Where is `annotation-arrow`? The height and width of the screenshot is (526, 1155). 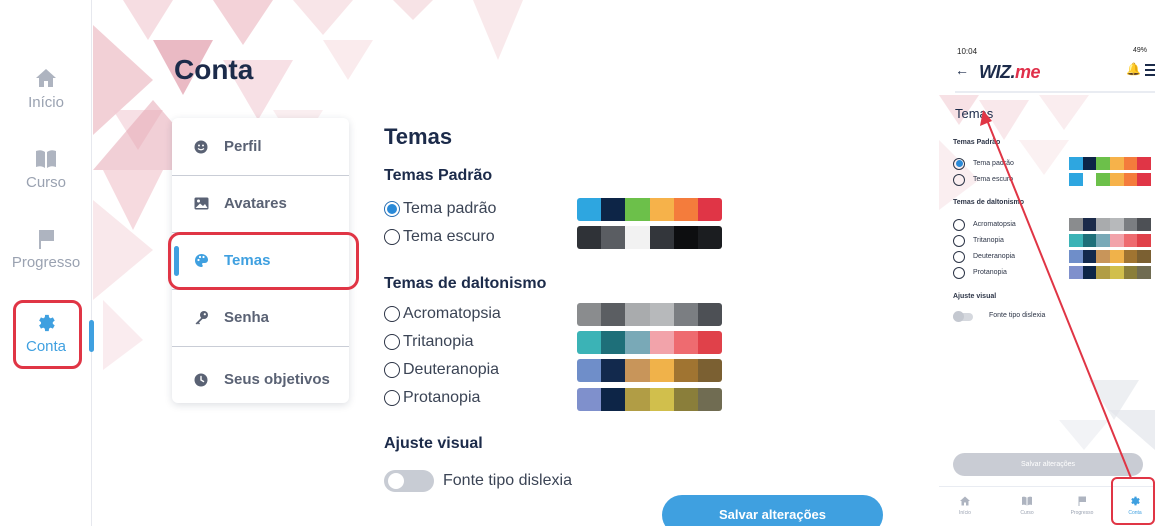
annotation-arrow is located at coordinates (1056, 294).